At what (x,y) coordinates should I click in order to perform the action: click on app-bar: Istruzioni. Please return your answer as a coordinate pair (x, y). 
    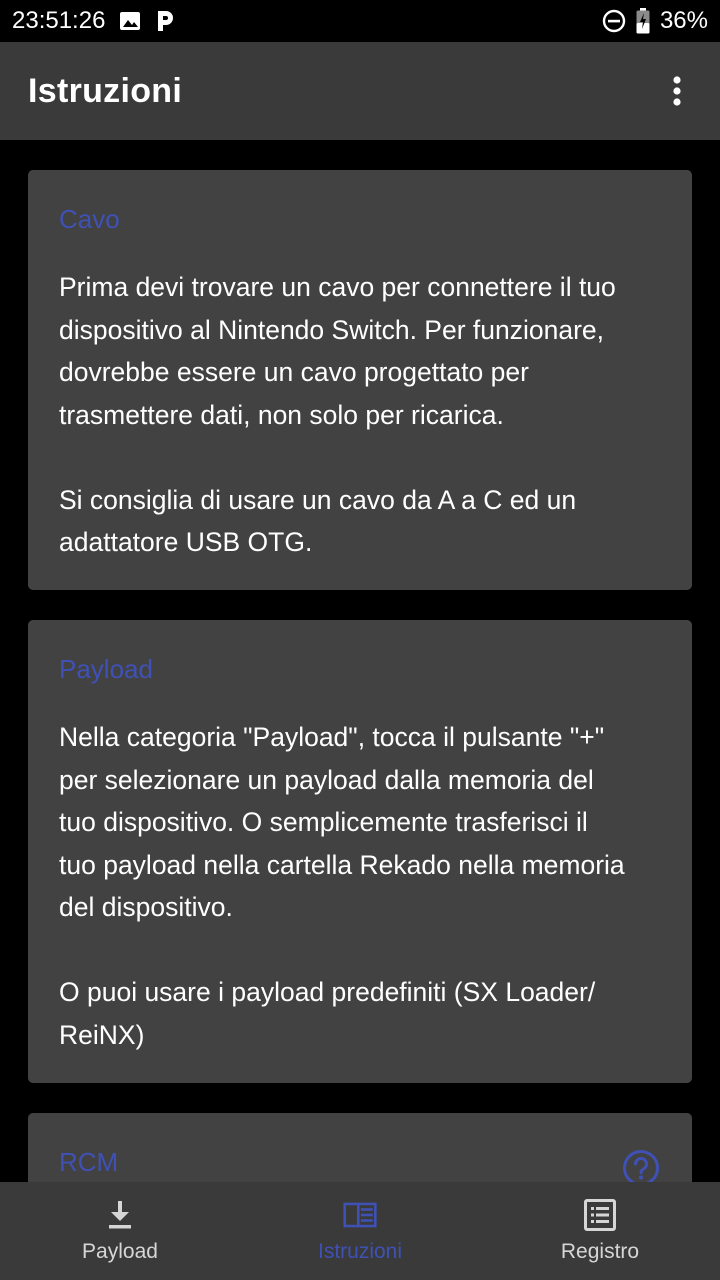
    Looking at the image, I should click on (360, 91).